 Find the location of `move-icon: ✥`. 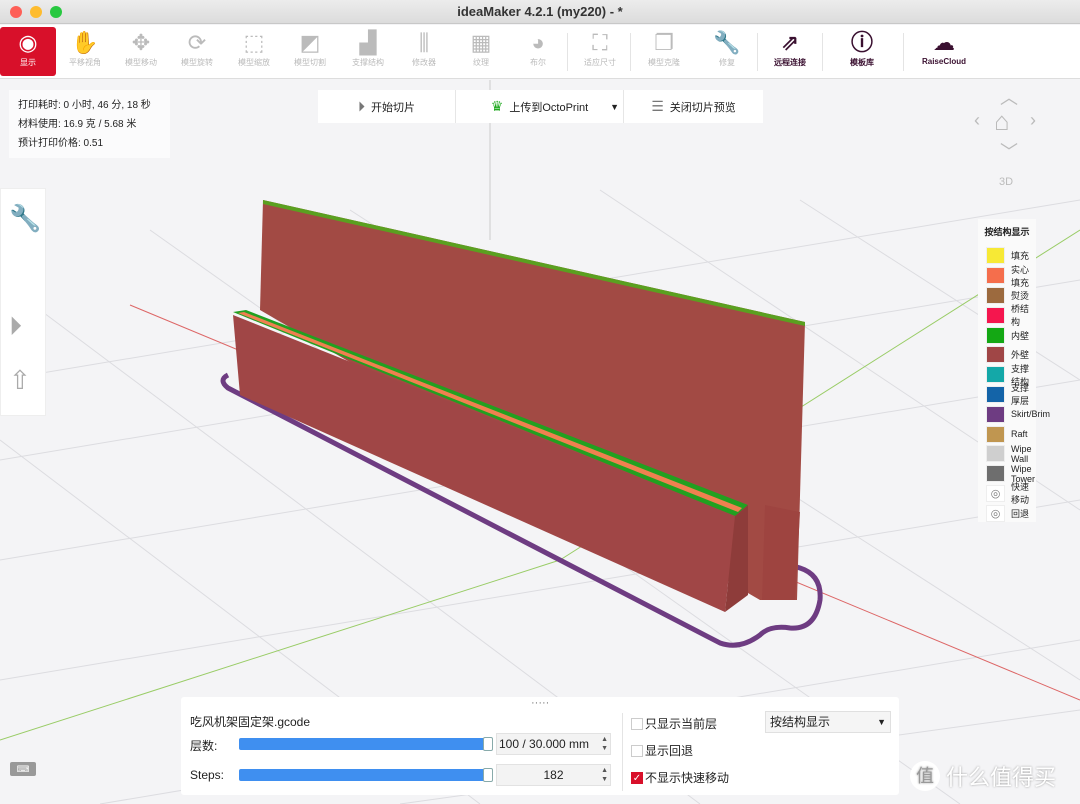

move-icon: ✥ is located at coordinates (141, 42).